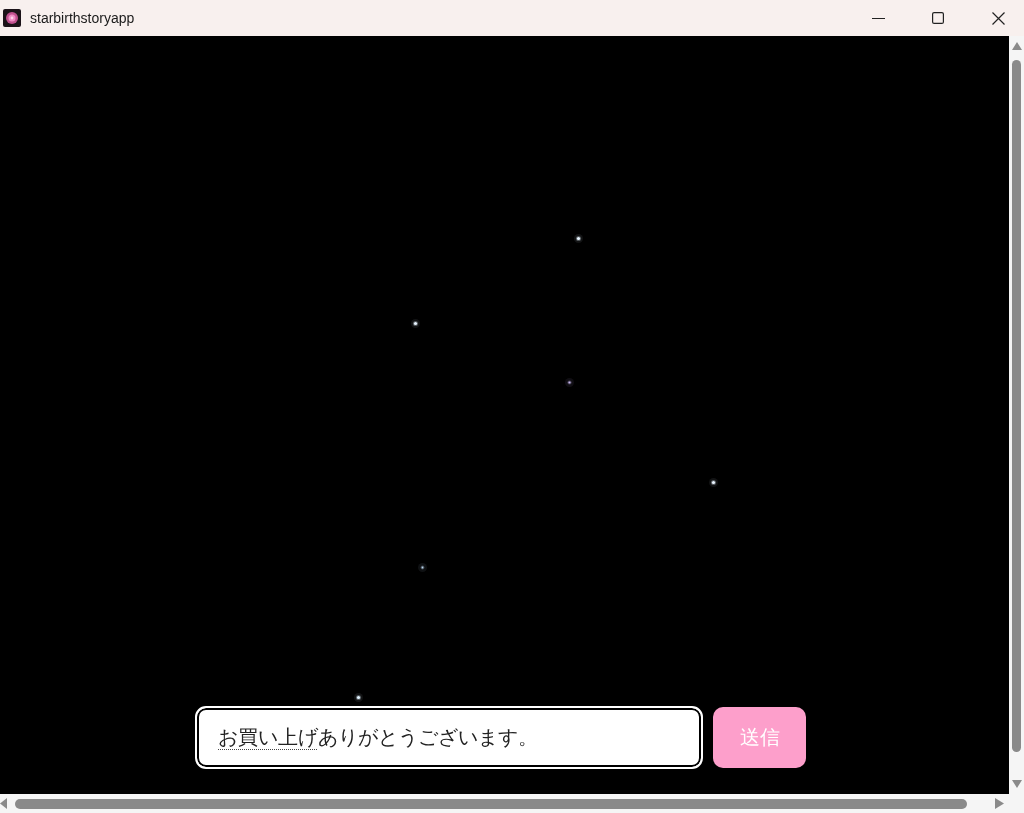  I want to click on left-arrow-icon, so click(3, 803).